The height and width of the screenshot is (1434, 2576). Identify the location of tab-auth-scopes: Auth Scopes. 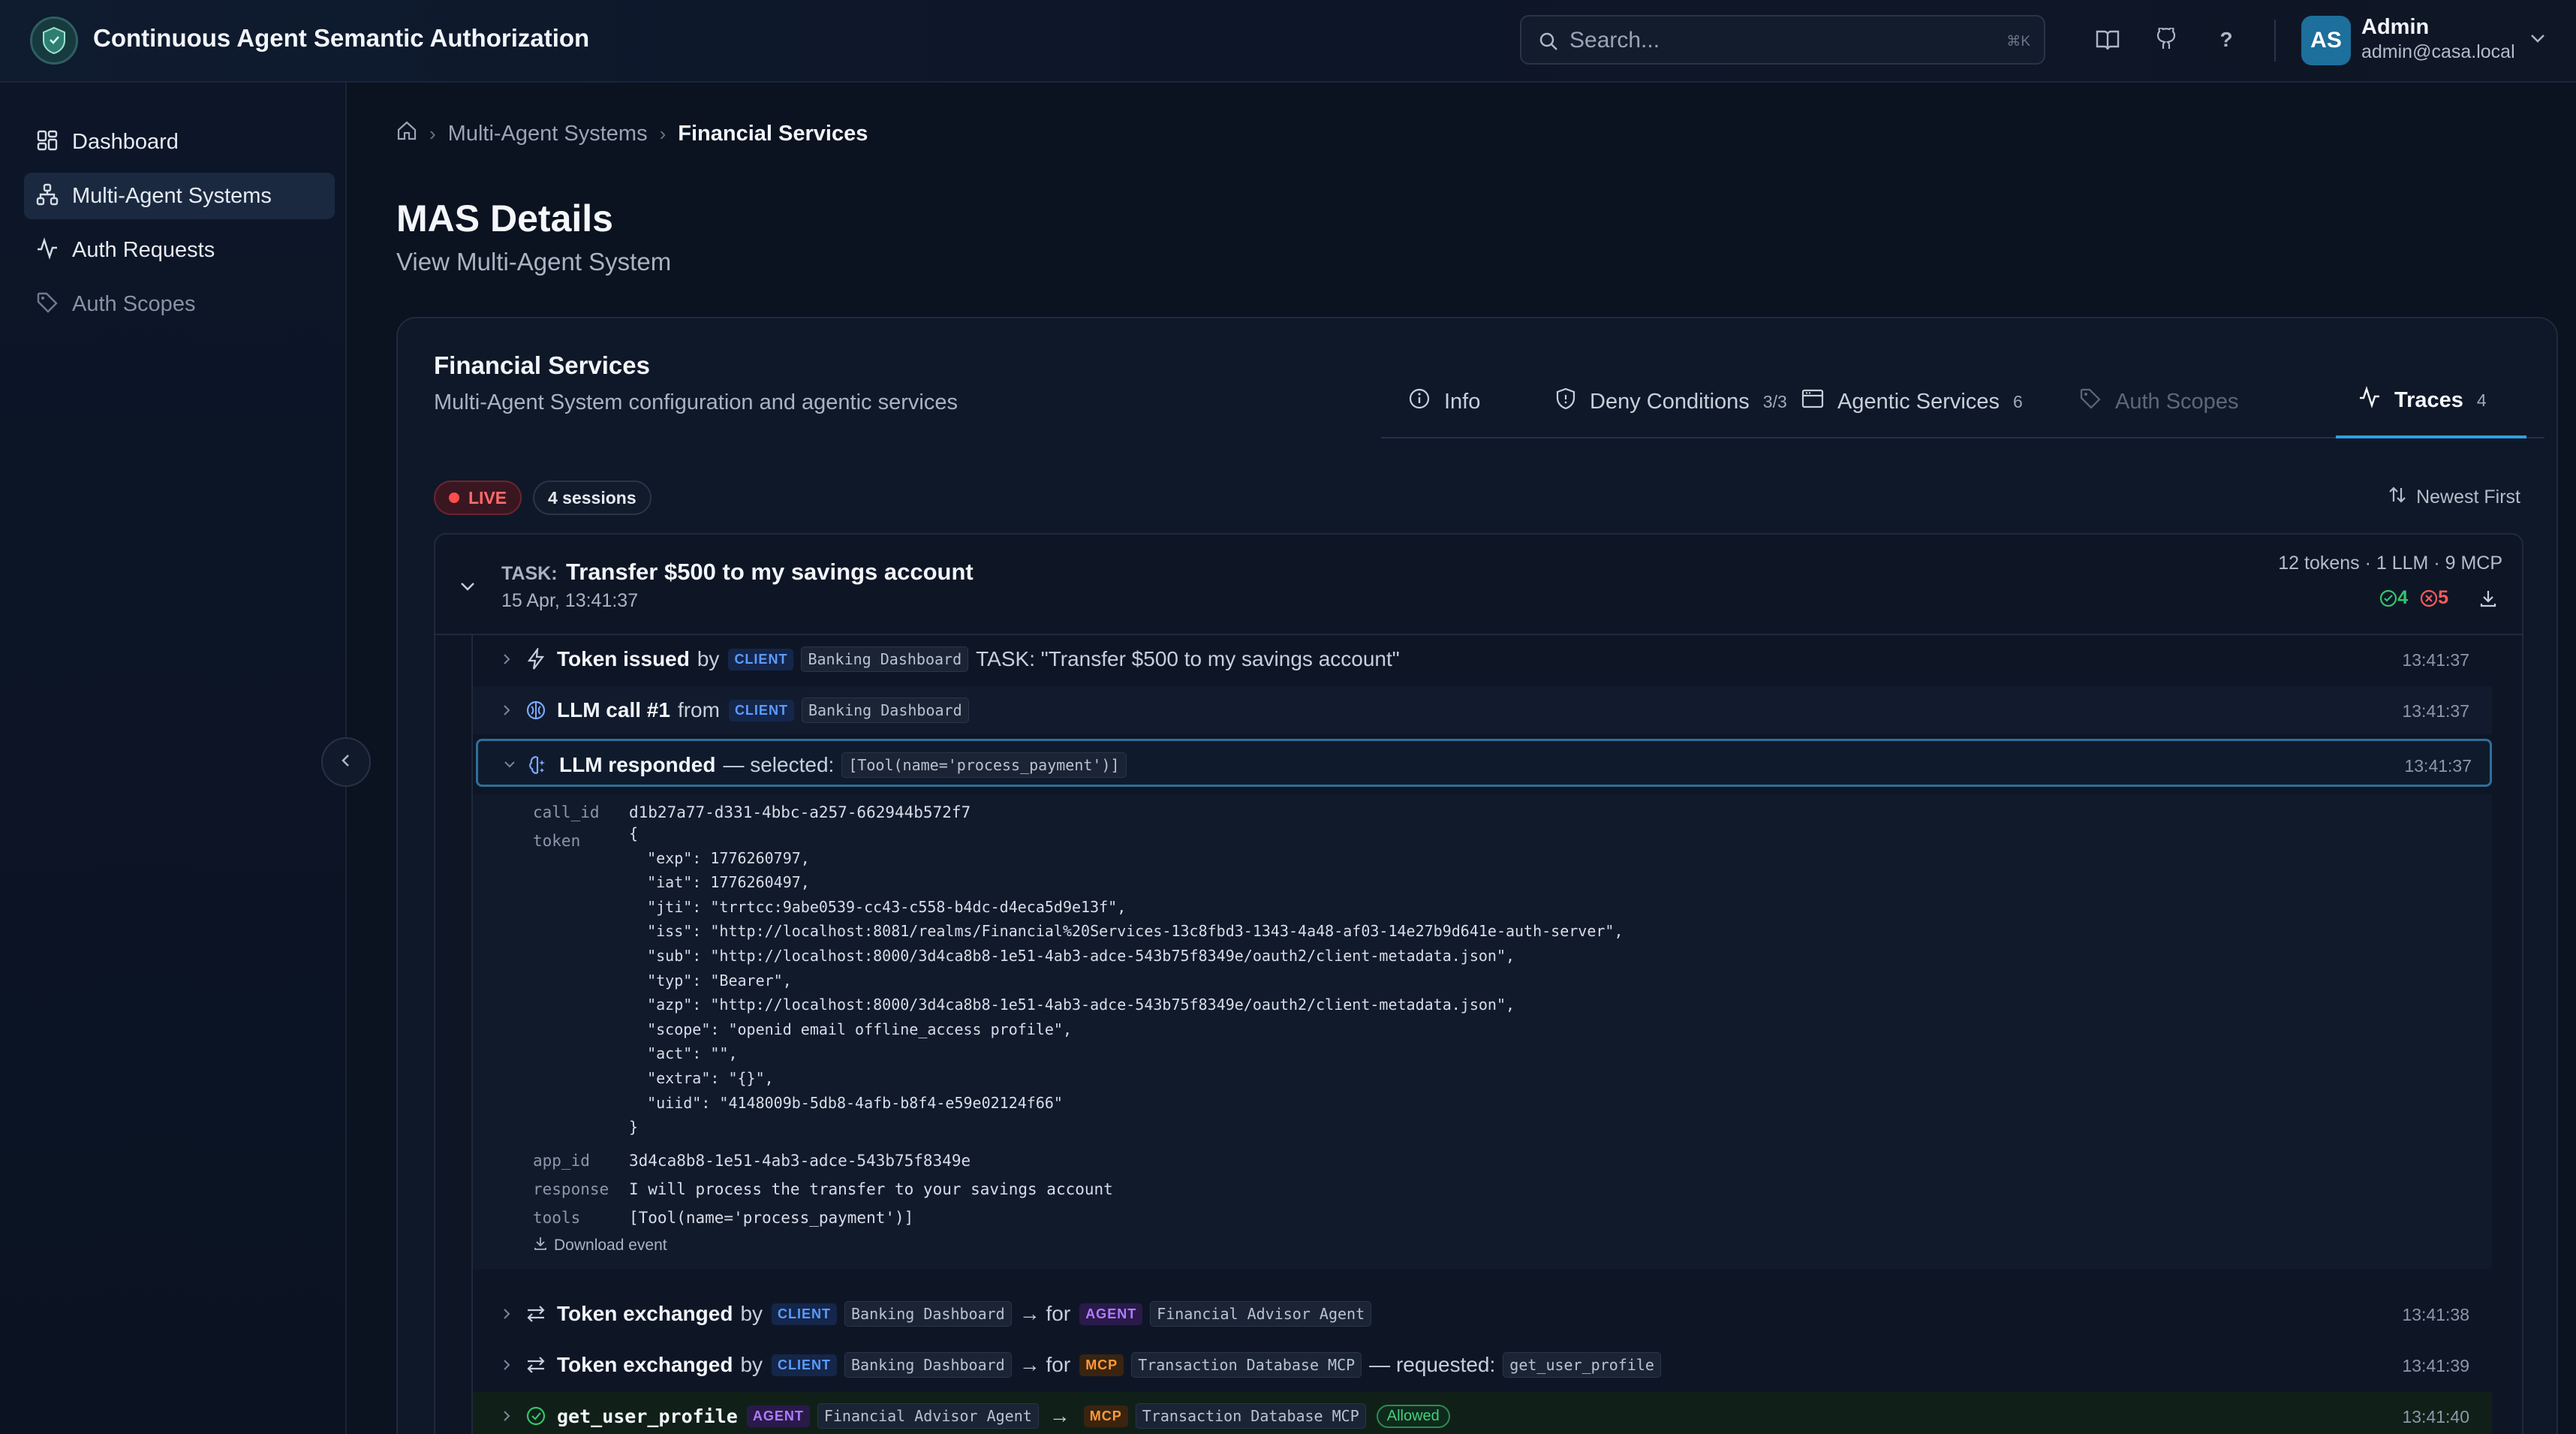
(2158, 402).